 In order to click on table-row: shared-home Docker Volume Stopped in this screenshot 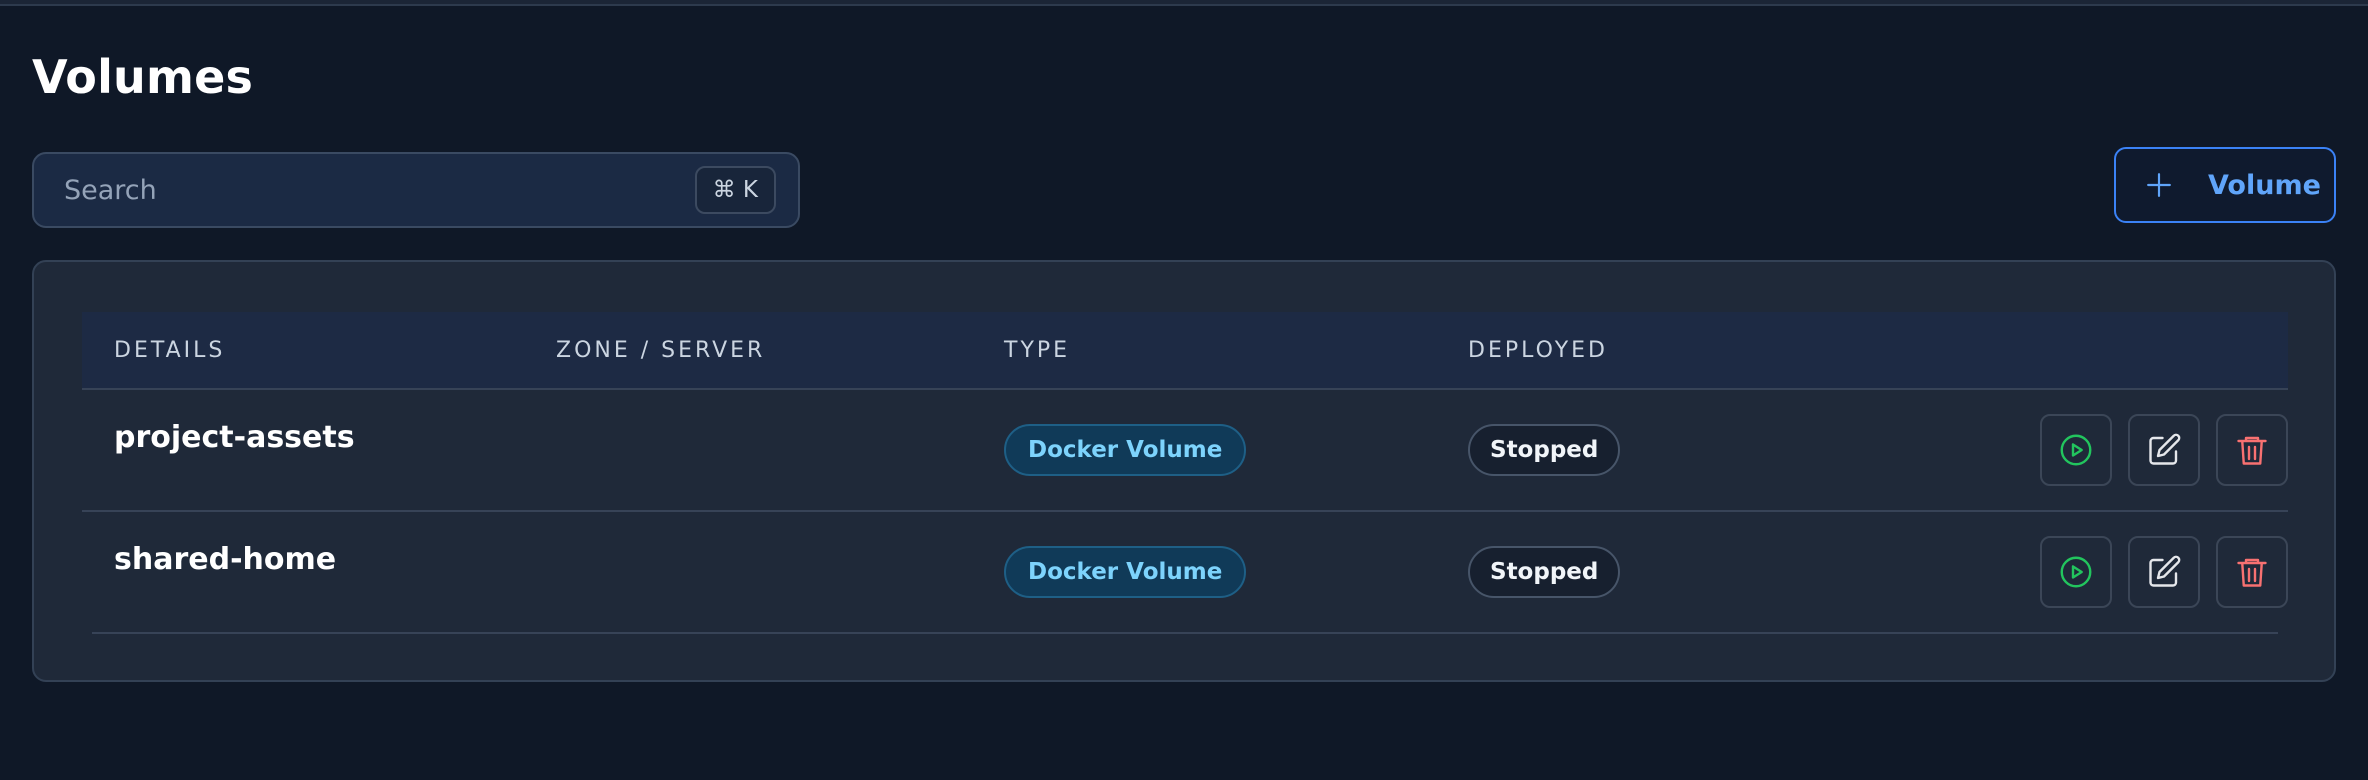, I will do `click(1190, 573)`.